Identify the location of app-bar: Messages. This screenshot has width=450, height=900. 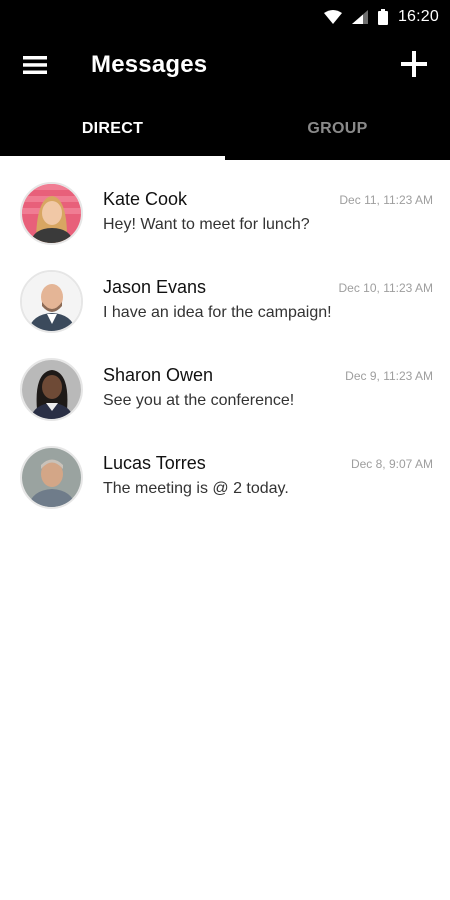
(225, 66).